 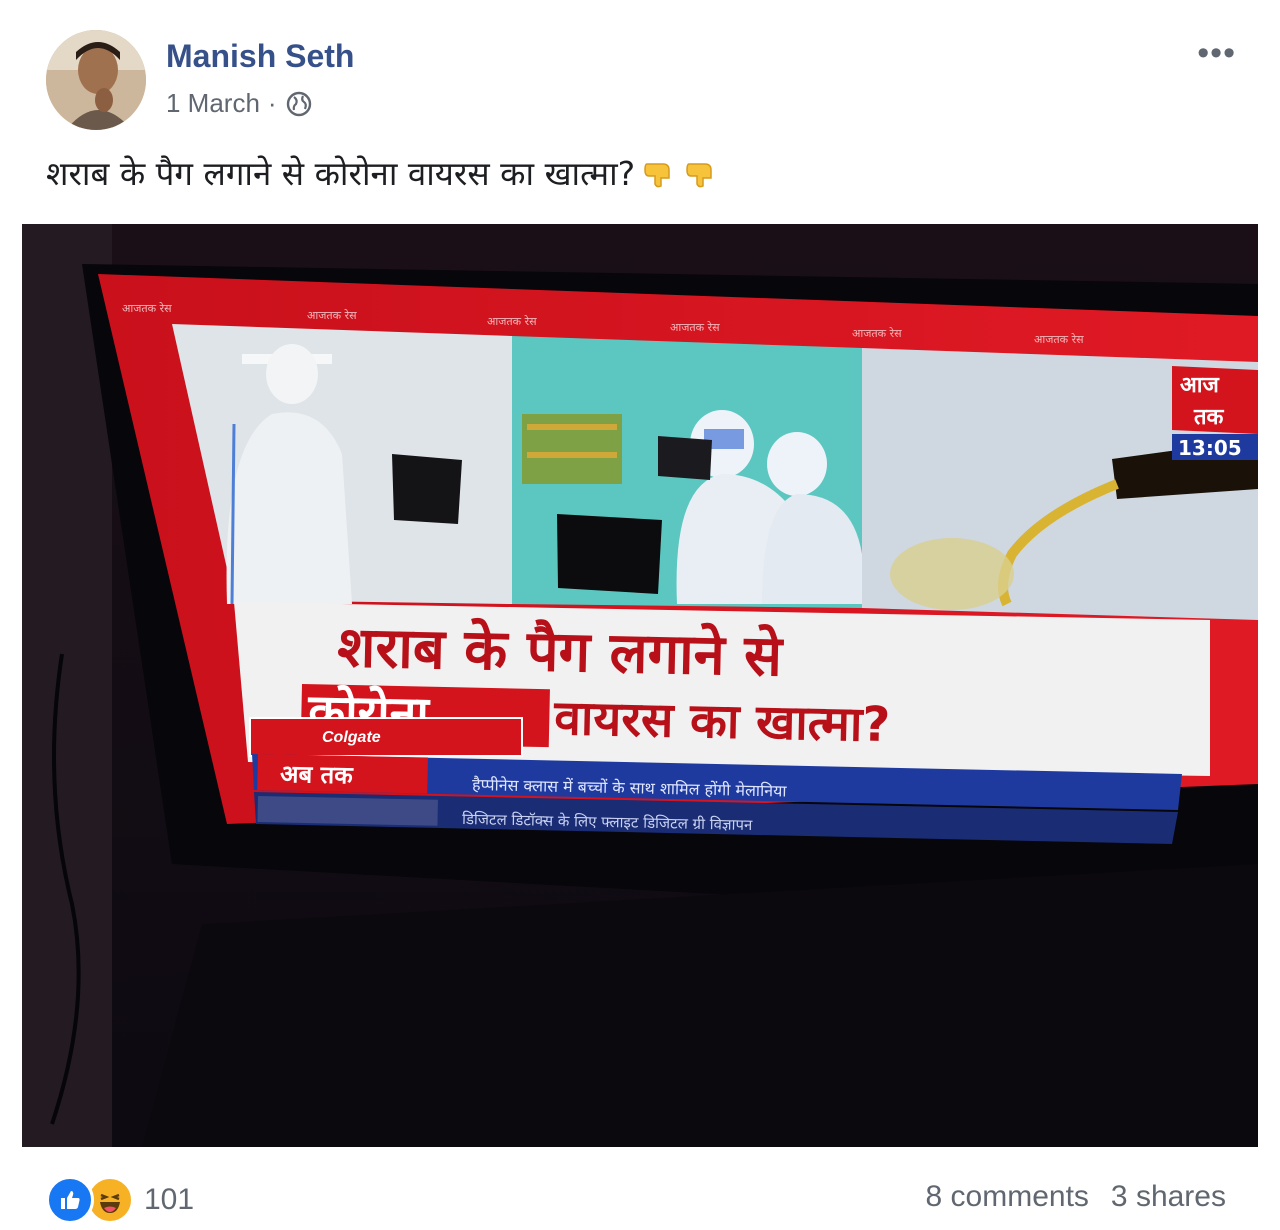 What do you see at coordinates (299, 104) in the screenshot?
I see `globe-icon` at bounding box center [299, 104].